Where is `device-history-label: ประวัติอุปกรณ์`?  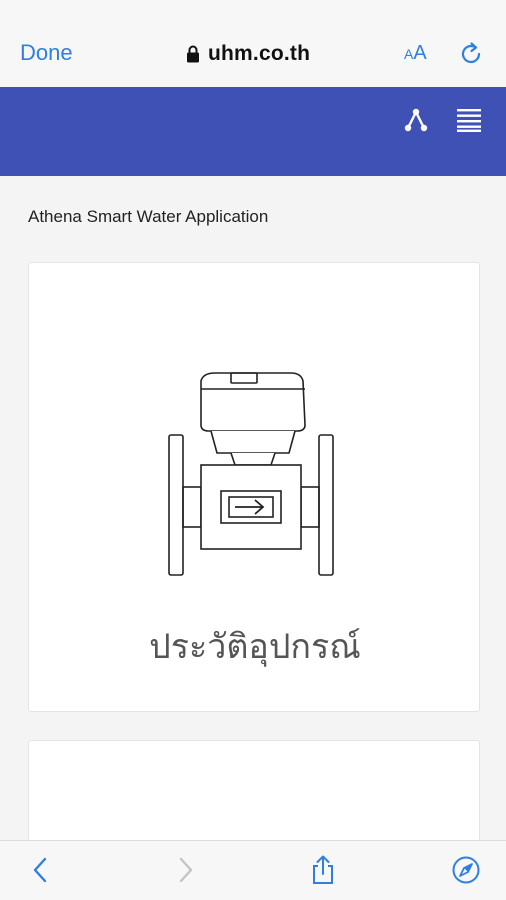 device-history-label: ประวัติอุปกรณ์ is located at coordinates (255, 647).